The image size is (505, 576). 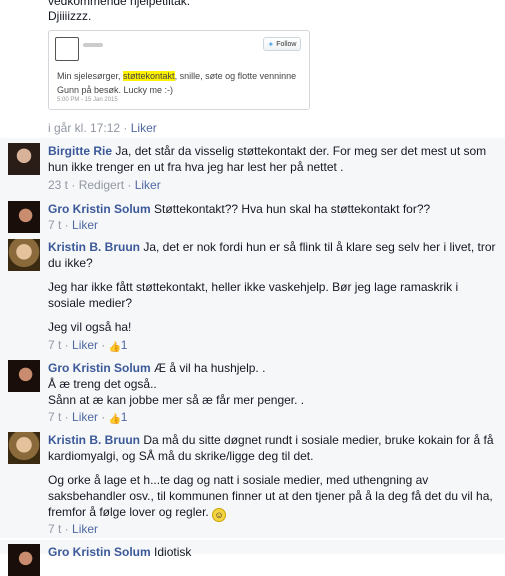 What do you see at coordinates (219, 515) in the screenshot?
I see `smiley-emoji-icon: ☺` at bounding box center [219, 515].